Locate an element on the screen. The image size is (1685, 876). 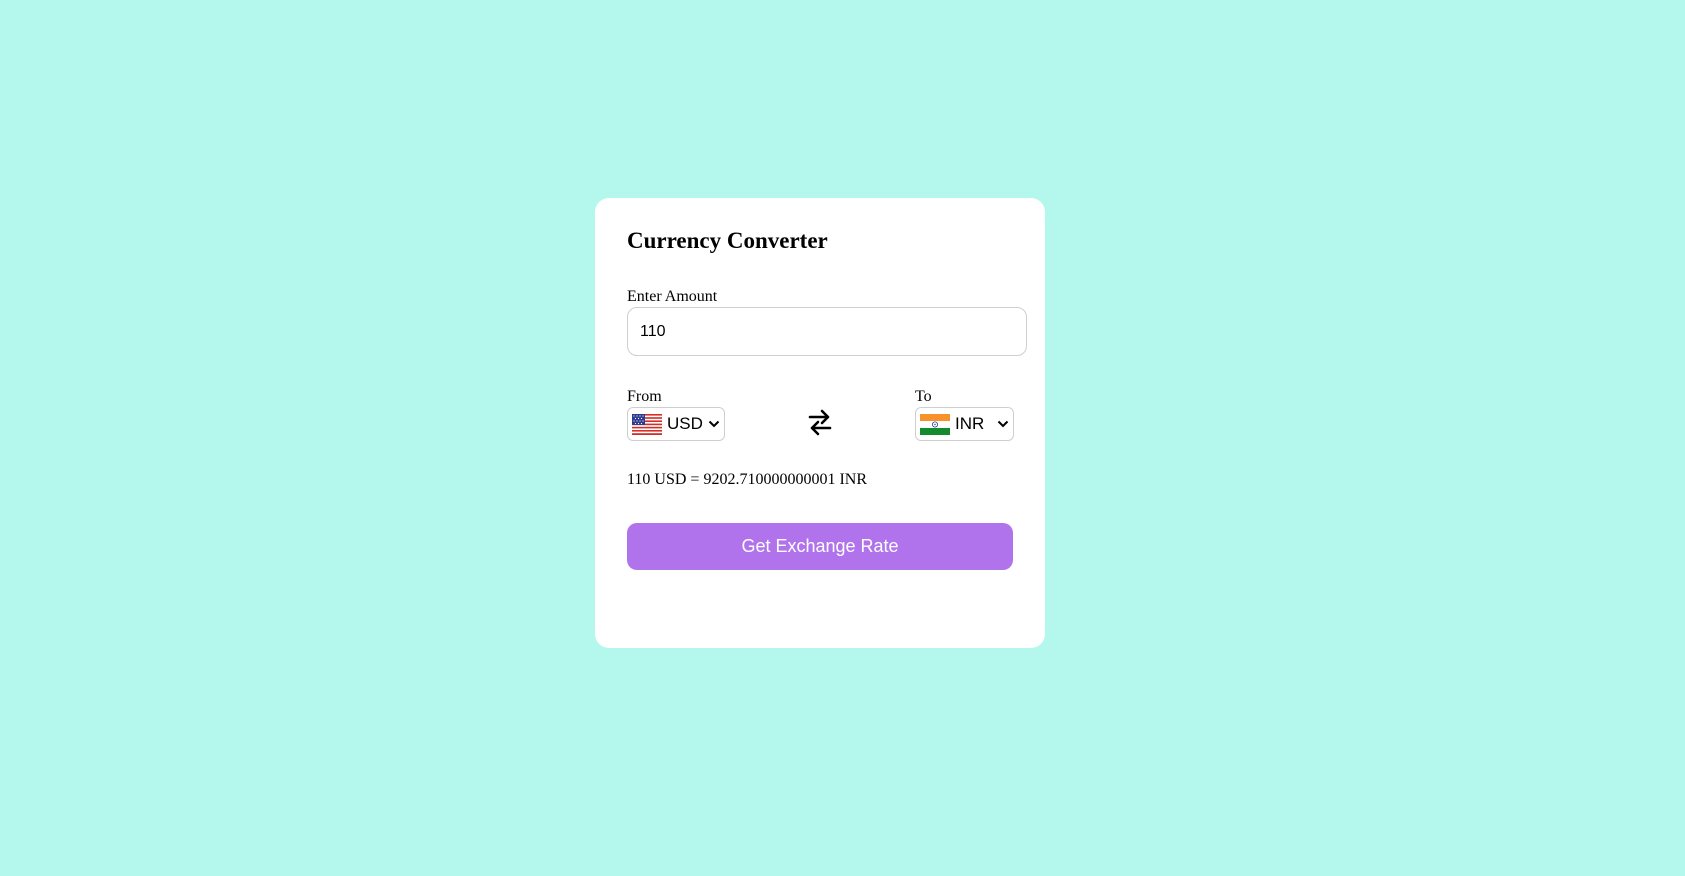
to-currency-select: INR is located at coordinates (964, 424).